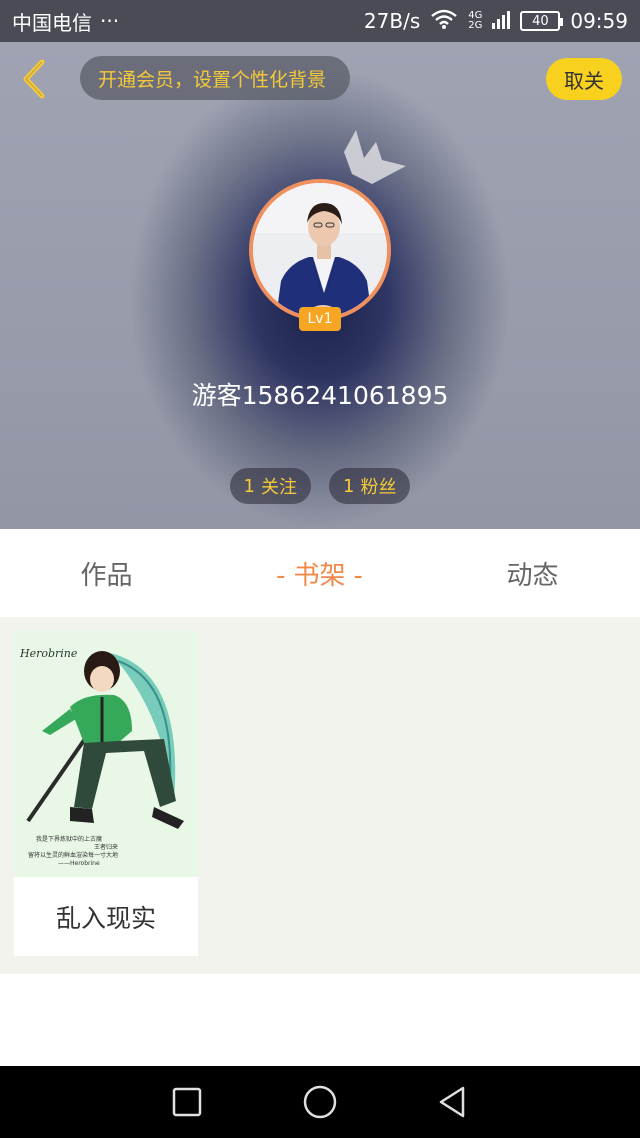 Image resolution: width=640 pixels, height=1138 pixels. What do you see at coordinates (249, 486) in the screenshot?
I see `following-count: 1` at bounding box center [249, 486].